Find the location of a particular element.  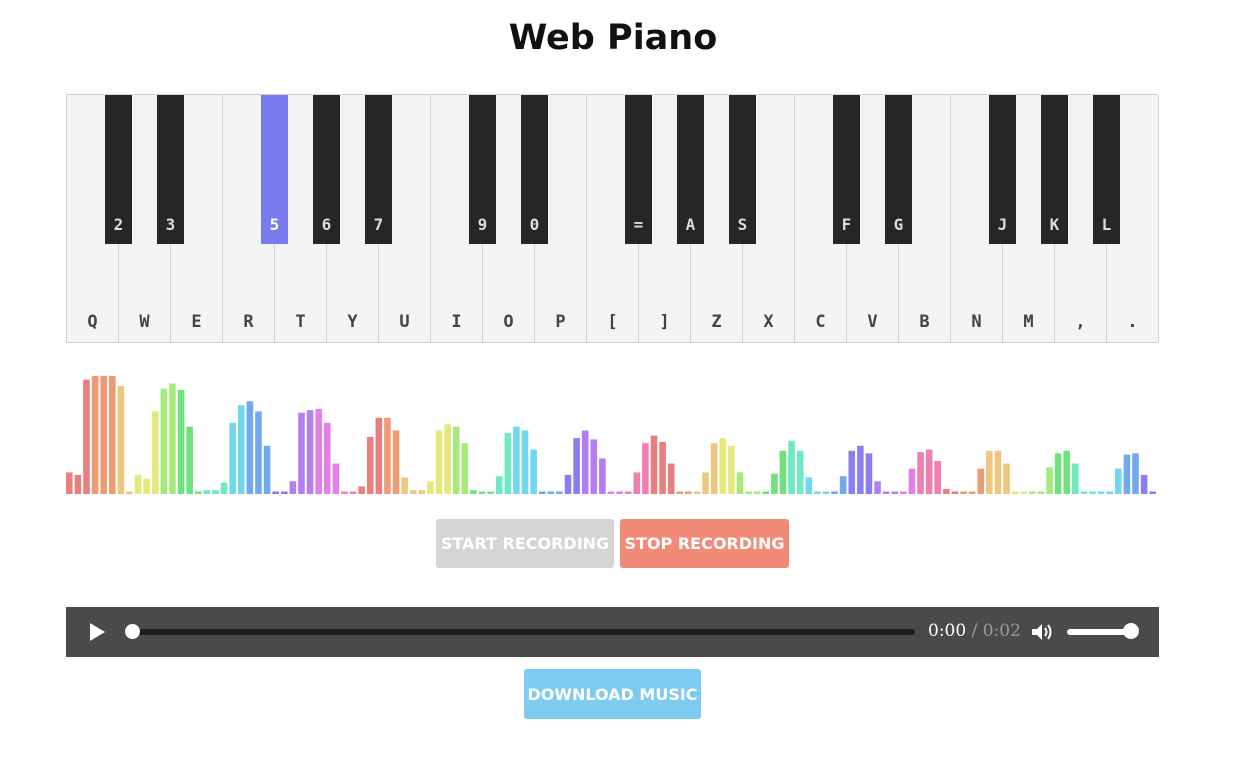

black-key: 7 is located at coordinates (378, 169).